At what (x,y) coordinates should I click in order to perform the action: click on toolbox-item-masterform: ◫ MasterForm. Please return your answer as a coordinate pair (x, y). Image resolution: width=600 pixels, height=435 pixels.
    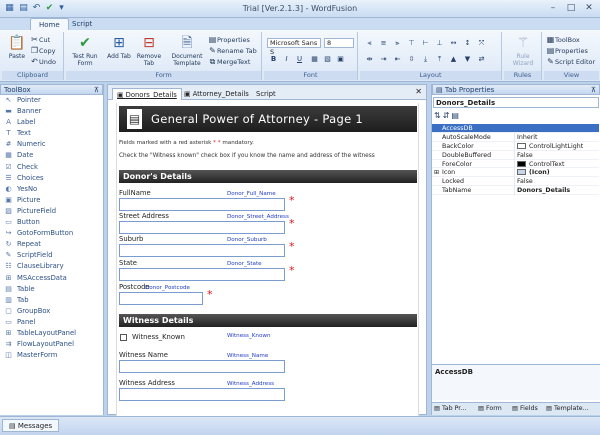
    Looking at the image, I should click on (51, 355).